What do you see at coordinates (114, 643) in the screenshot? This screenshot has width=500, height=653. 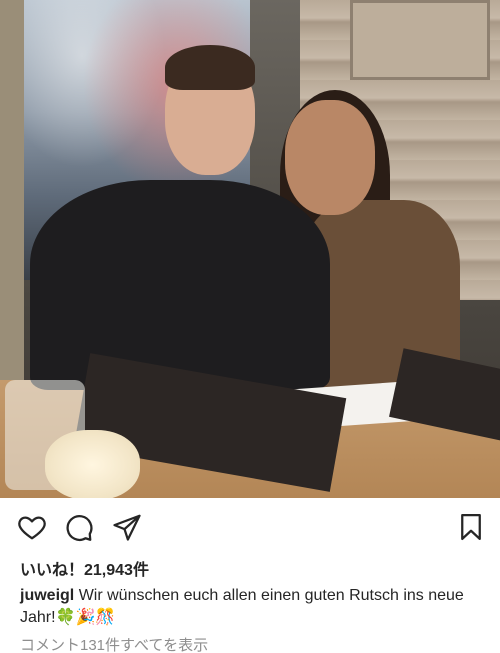 I see `view-all-comments-link: コメント131件すべてを表示` at bounding box center [114, 643].